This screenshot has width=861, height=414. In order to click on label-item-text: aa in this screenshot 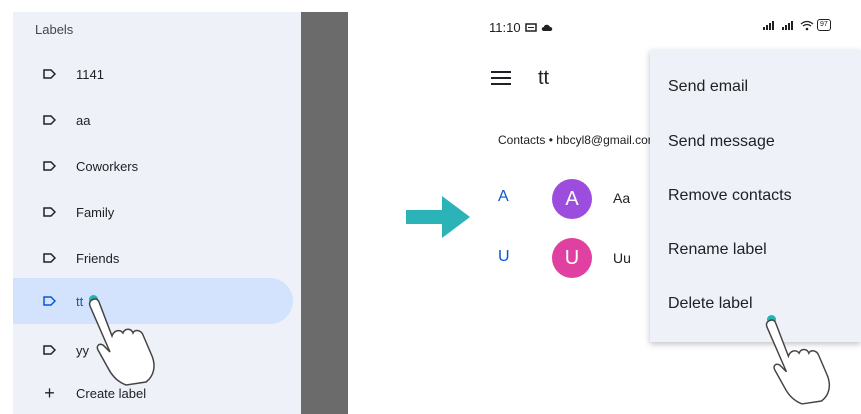, I will do `click(83, 120)`.